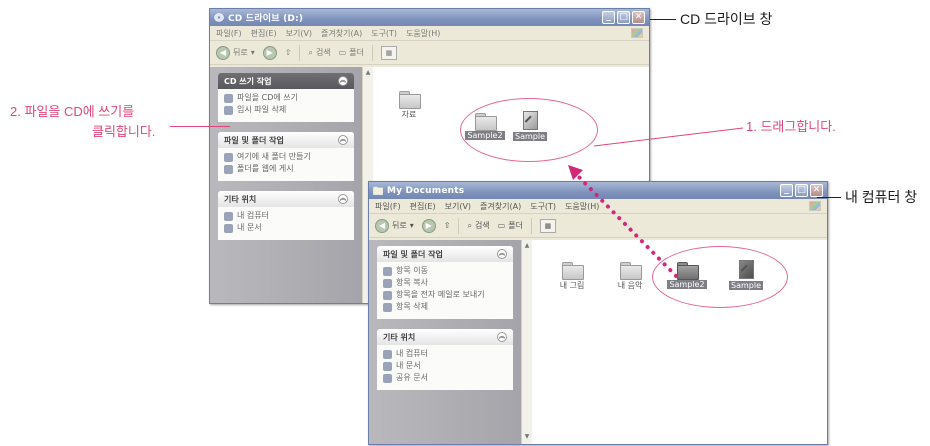  Describe the element at coordinates (219, 17) in the screenshot. I see `cd-drive-icon` at that location.